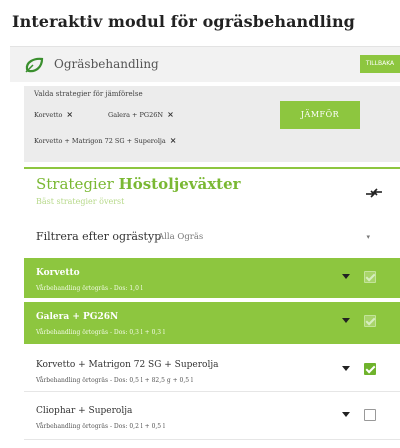  What do you see at coordinates (212, 168) in the screenshot?
I see `section-divider` at bounding box center [212, 168].